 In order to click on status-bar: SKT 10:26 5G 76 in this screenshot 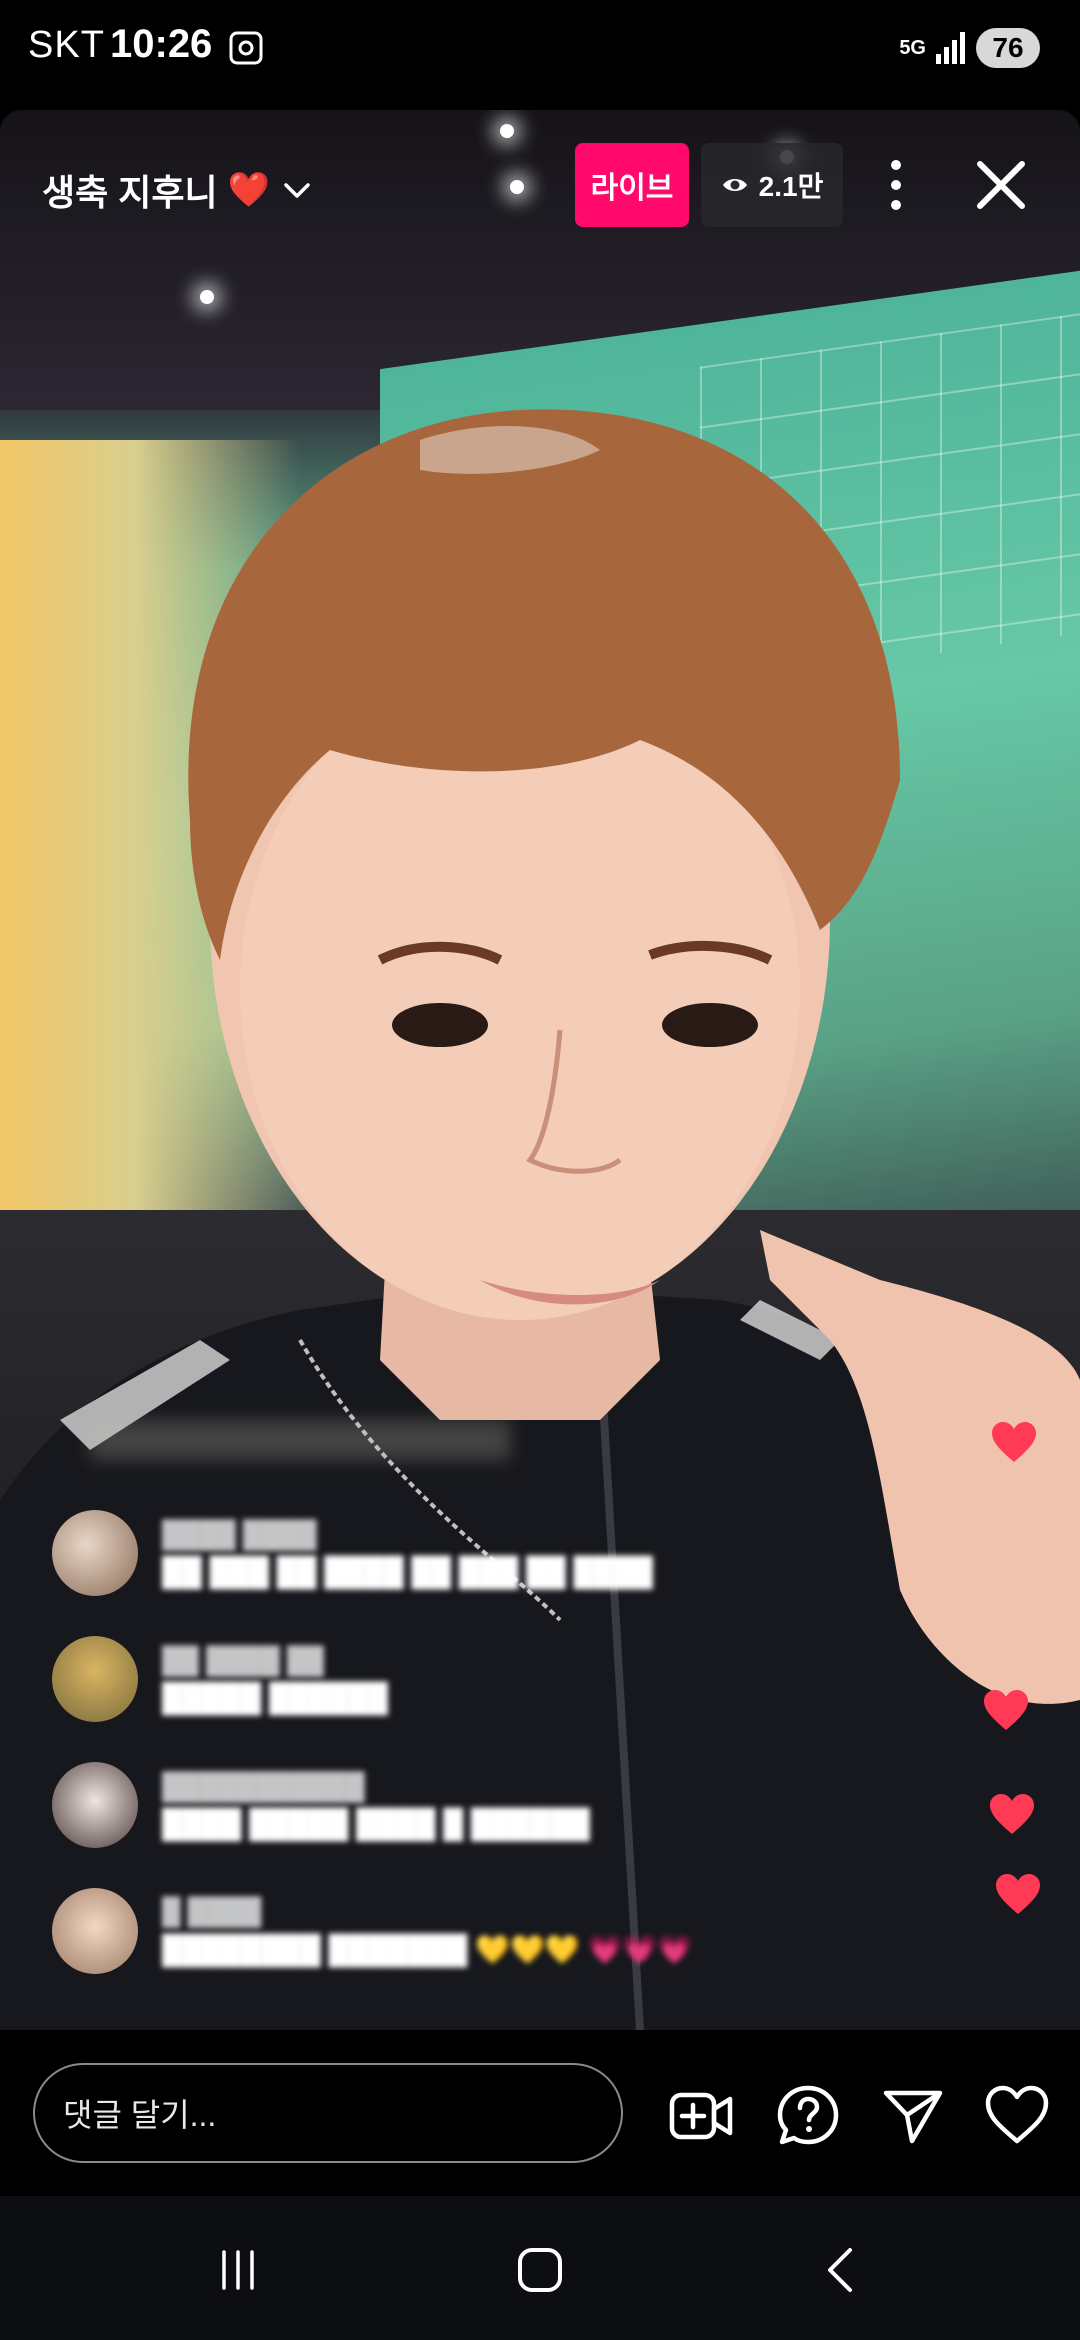, I will do `click(540, 49)`.